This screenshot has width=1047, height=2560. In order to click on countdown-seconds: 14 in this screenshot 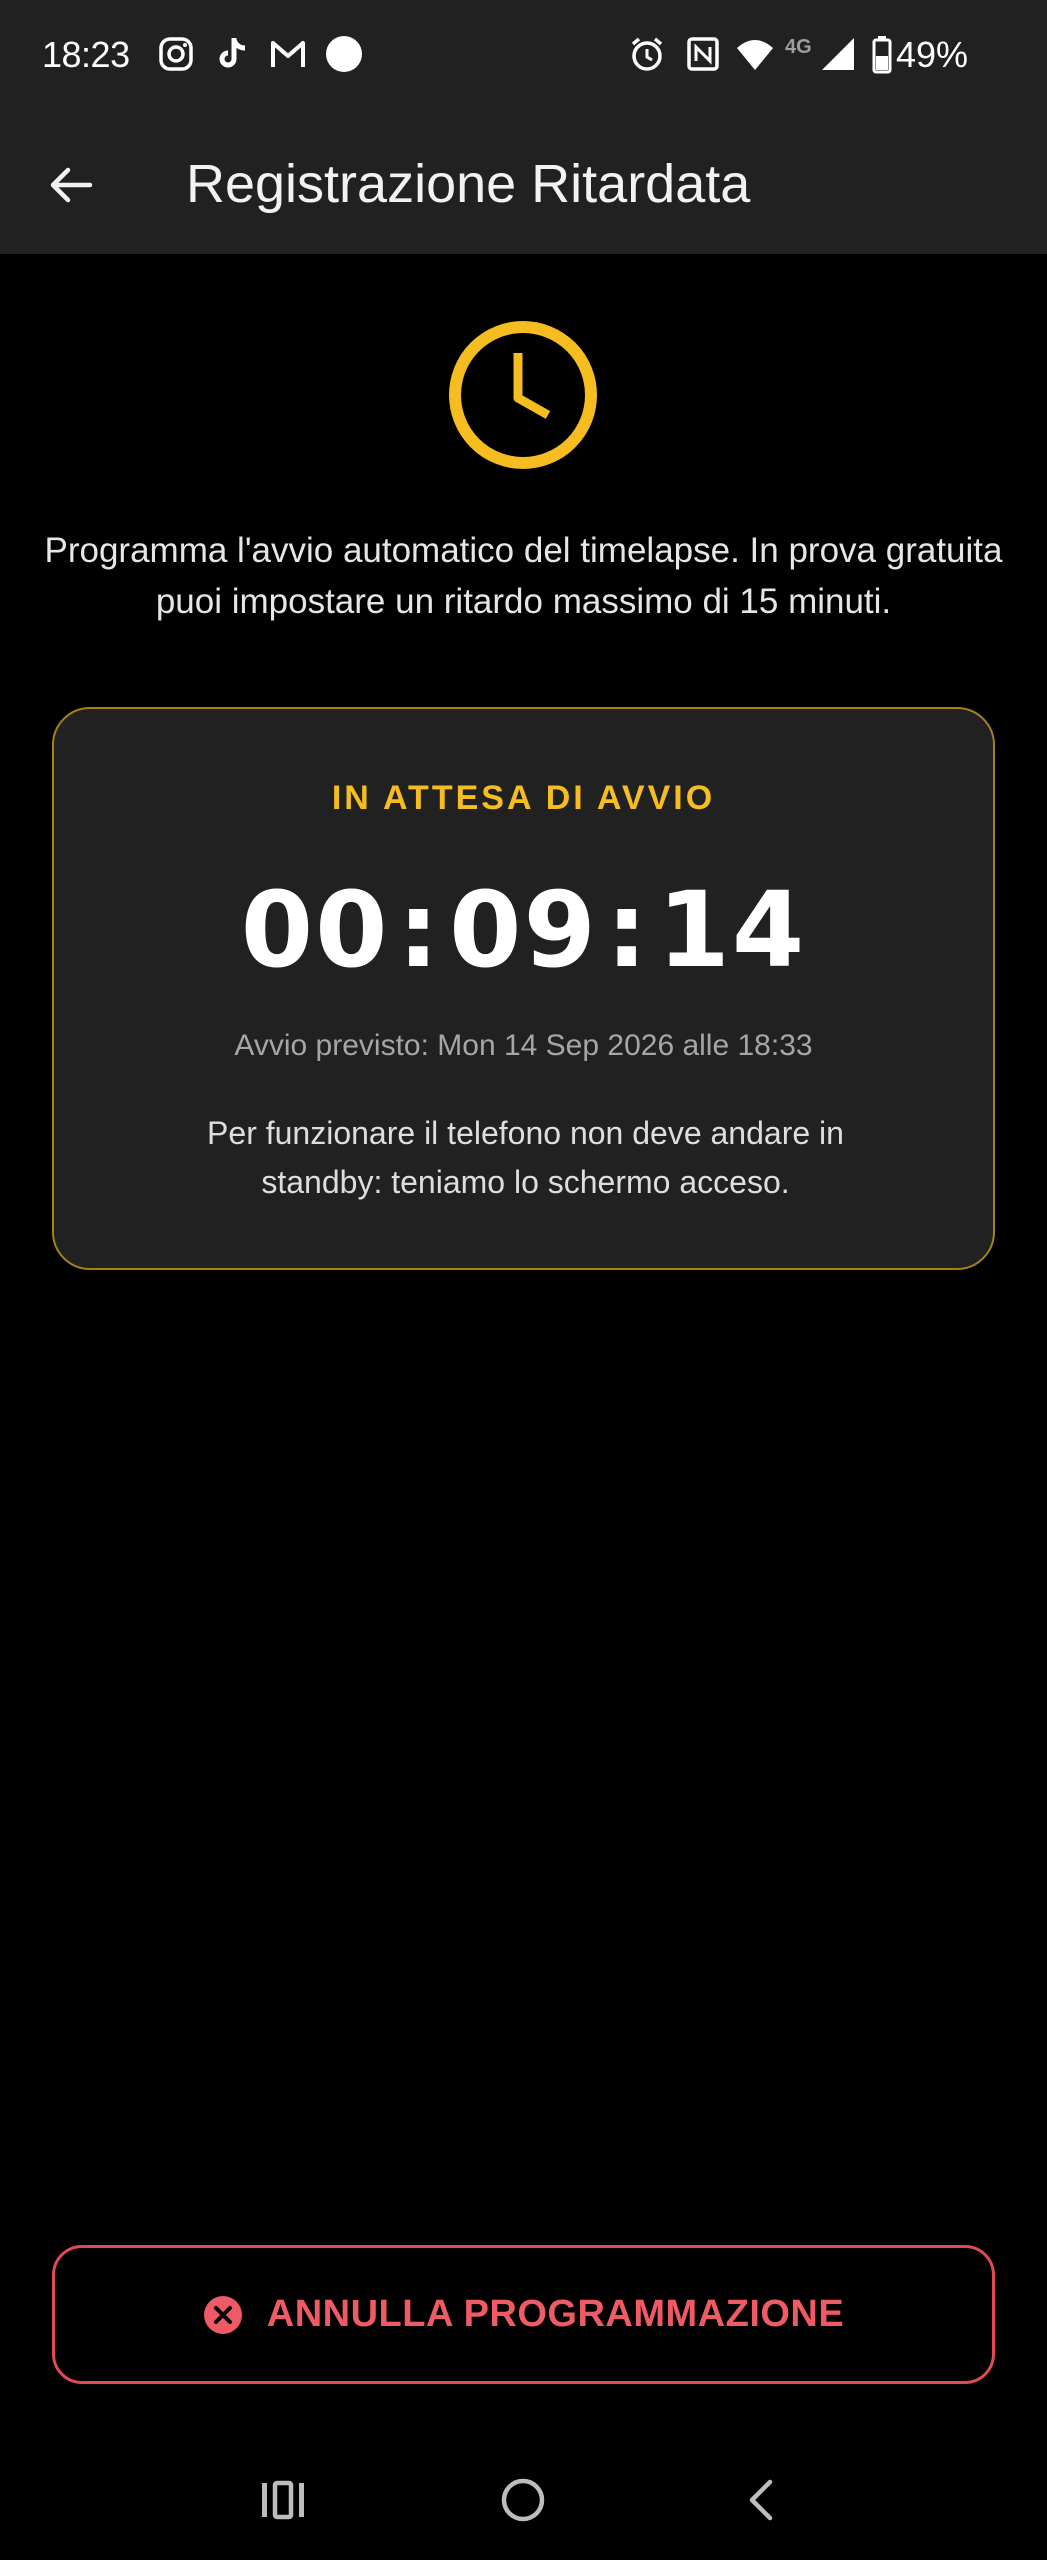, I will do `click(732, 930)`.